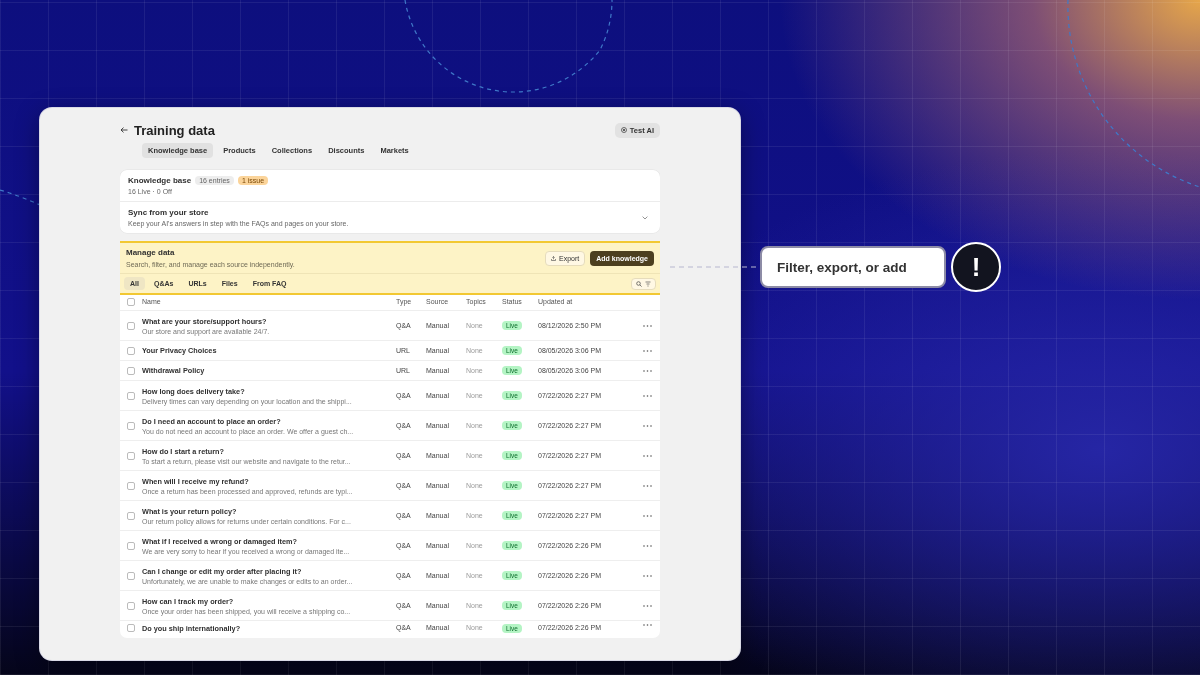 The width and height of the screenshot is (1200, 675). Describe the element at coordinates (174, 130) in the screenshot. I see `page-title: Training data` at that location.